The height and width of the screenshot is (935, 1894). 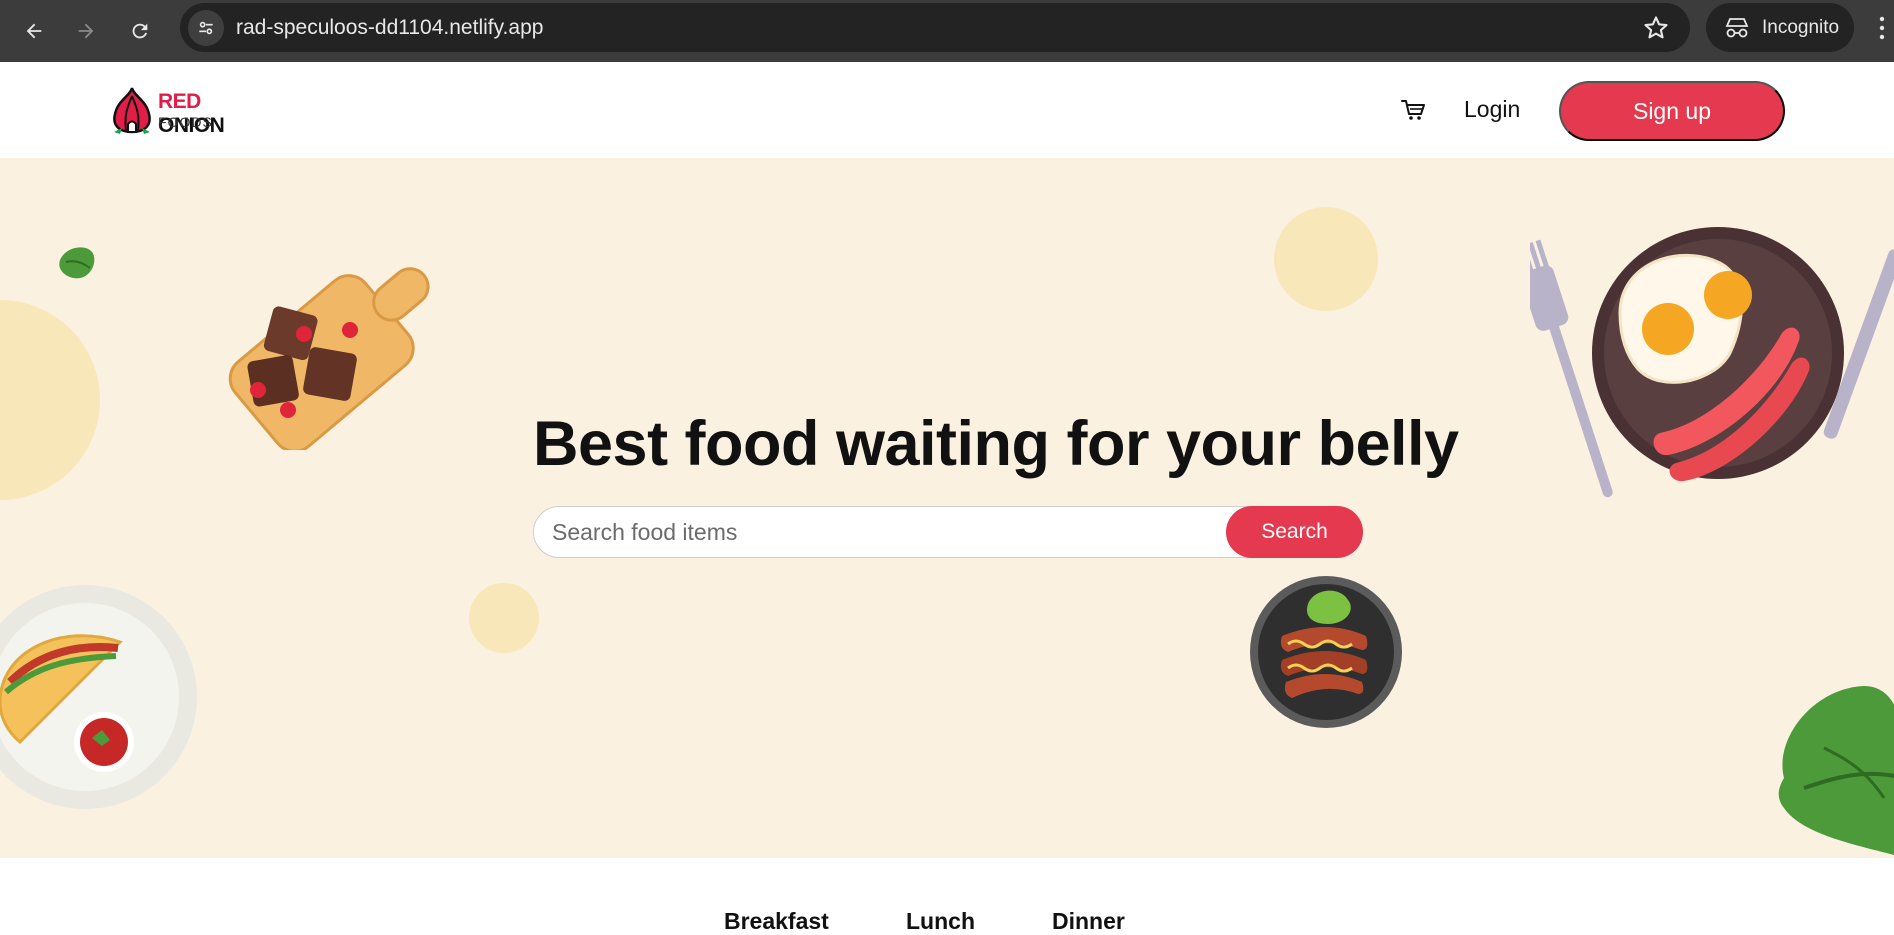 I want to click on forward-button, so click(x=86, y=31).